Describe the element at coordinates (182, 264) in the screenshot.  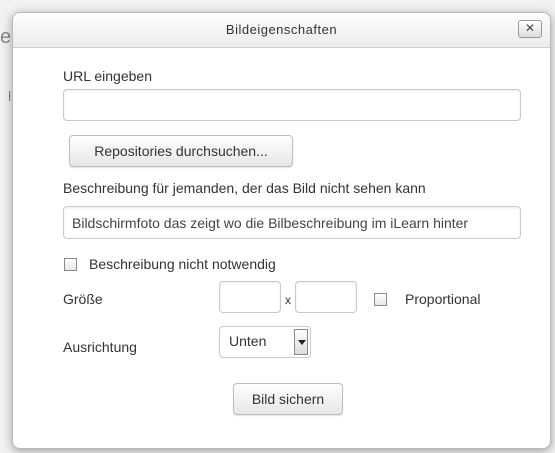
I see `no-description-label: Beschreibung nicht notwendig` at that location.